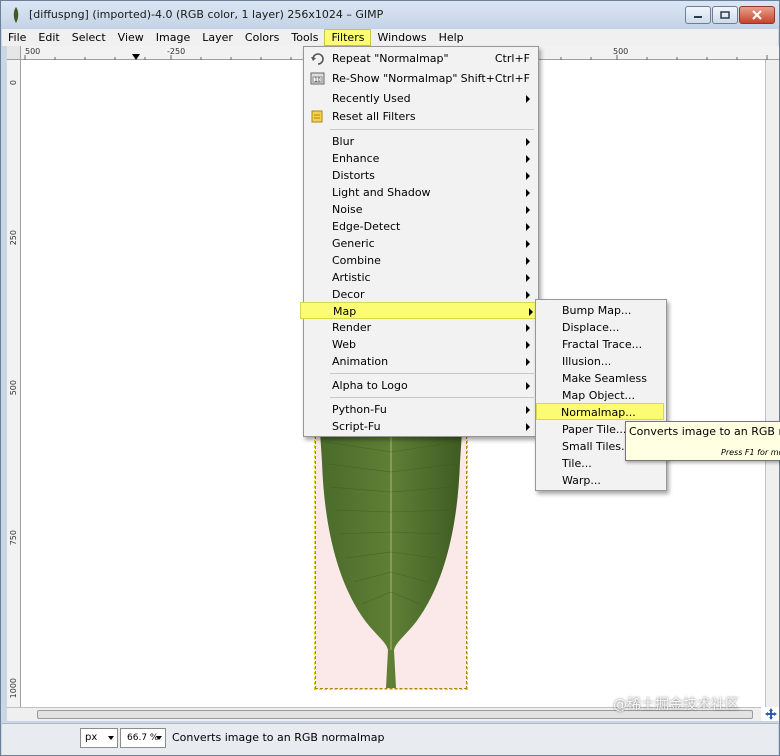 This screenshot has width=780, height=756. What do you see at coordinates (421, 385) in the screenshot?
I see `menu-item-alpha-to-logo: Alpha to Logo` at bounding box center [421, 385].